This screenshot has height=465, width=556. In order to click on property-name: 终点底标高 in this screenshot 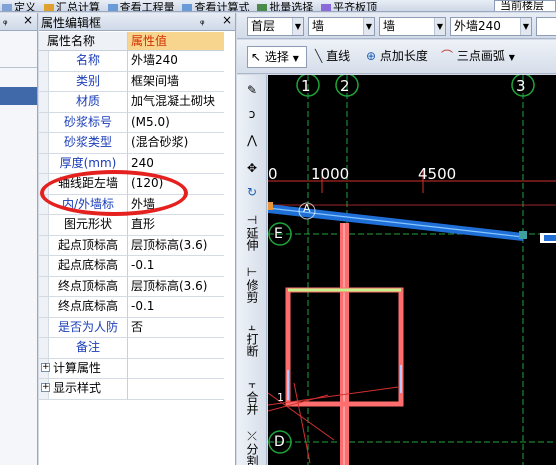, I will do `click(88, 307)`.